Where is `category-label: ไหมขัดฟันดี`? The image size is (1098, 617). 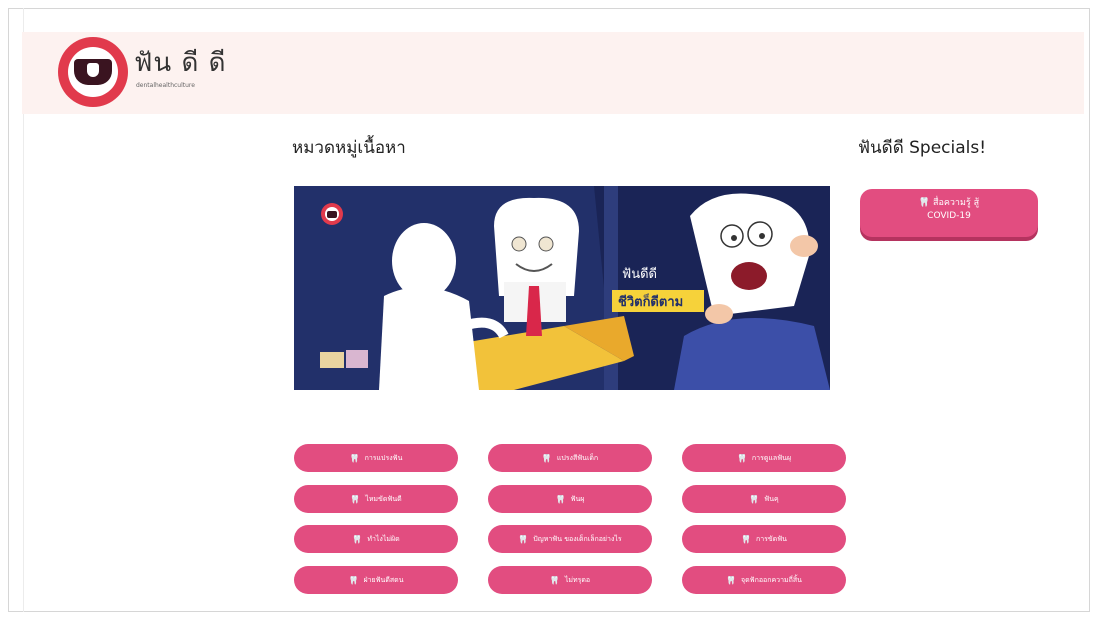
category-label: ไหมขัดฟันดี is located at coordinates (383, 498).